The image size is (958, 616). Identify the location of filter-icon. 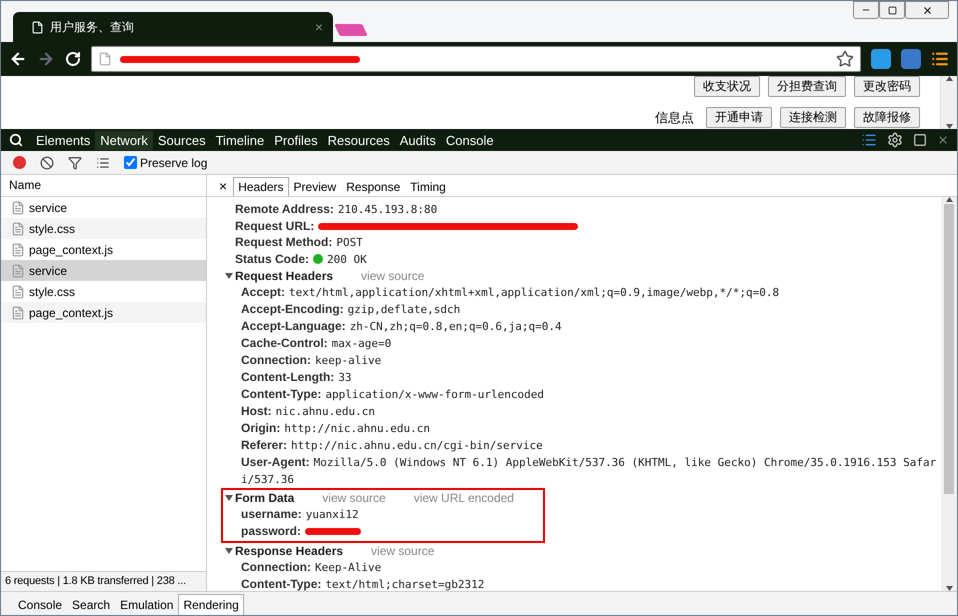
(75, 163).